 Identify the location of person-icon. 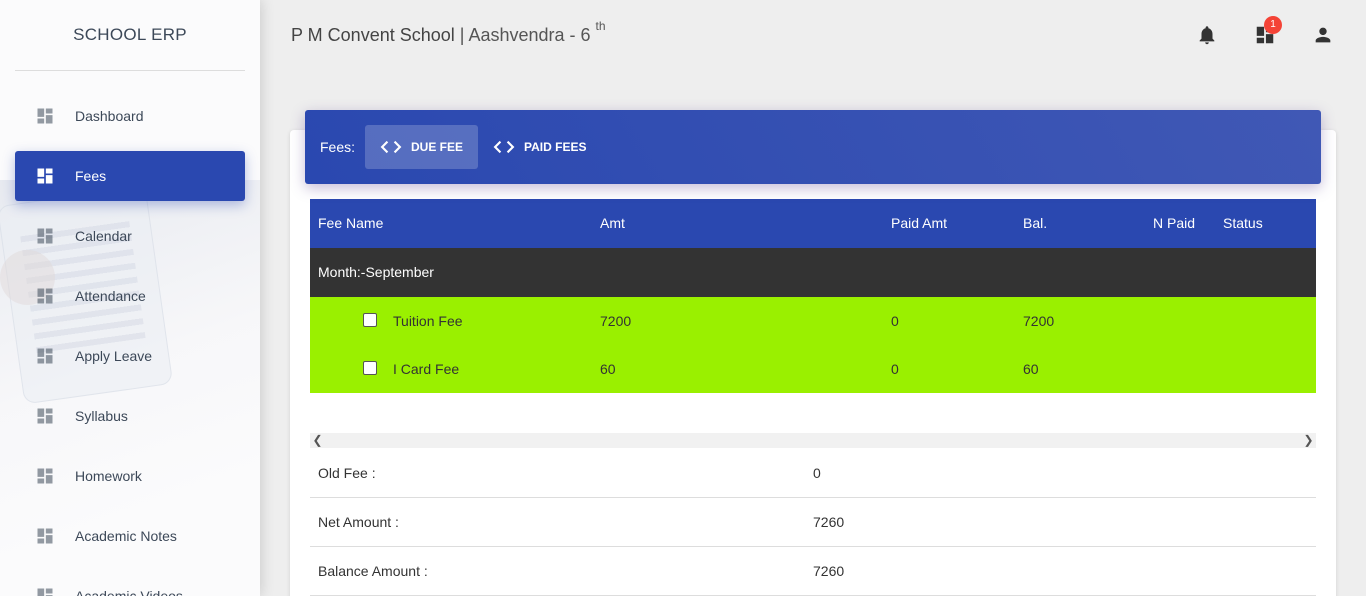
(1323, 35).